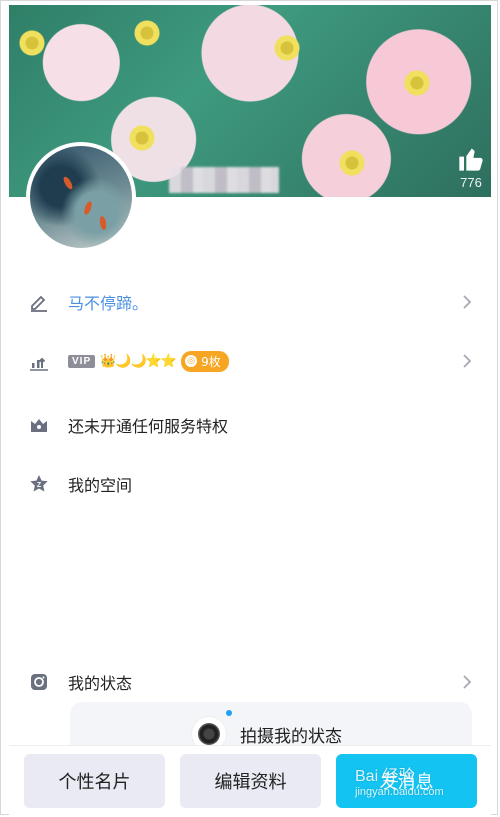 The width and height of the screenshot is (500, 817). Describe the element at coordinates (385, 776) in the screenshot. I see `watermark-brand: Bai 经验` at that location.